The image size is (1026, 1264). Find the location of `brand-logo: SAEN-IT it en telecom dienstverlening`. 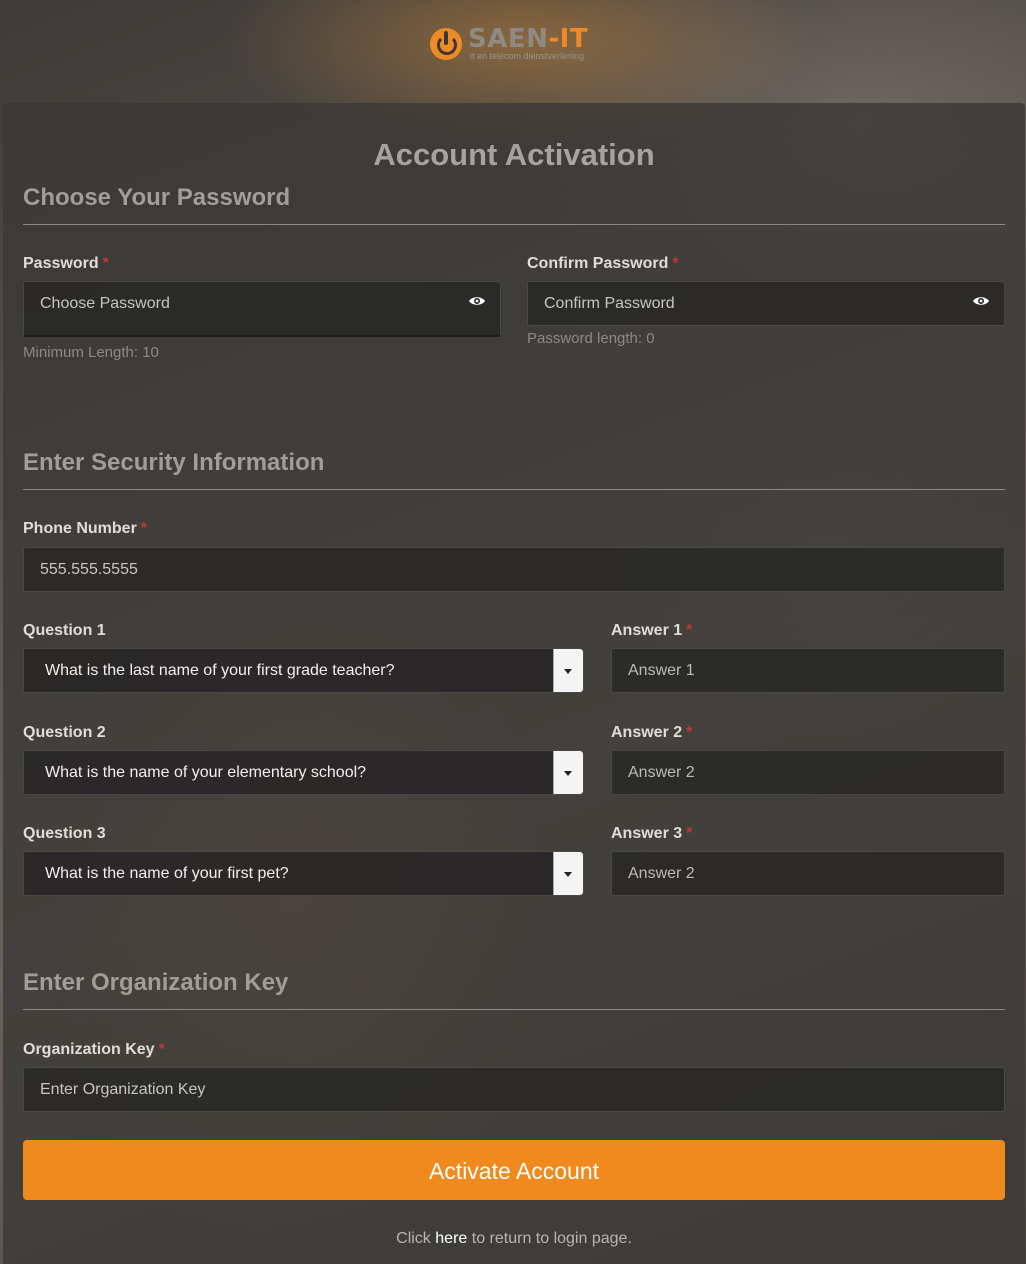

brand-logo: SAEN-IT it en telecom dienstverlening is located at coordinates (509, 45).